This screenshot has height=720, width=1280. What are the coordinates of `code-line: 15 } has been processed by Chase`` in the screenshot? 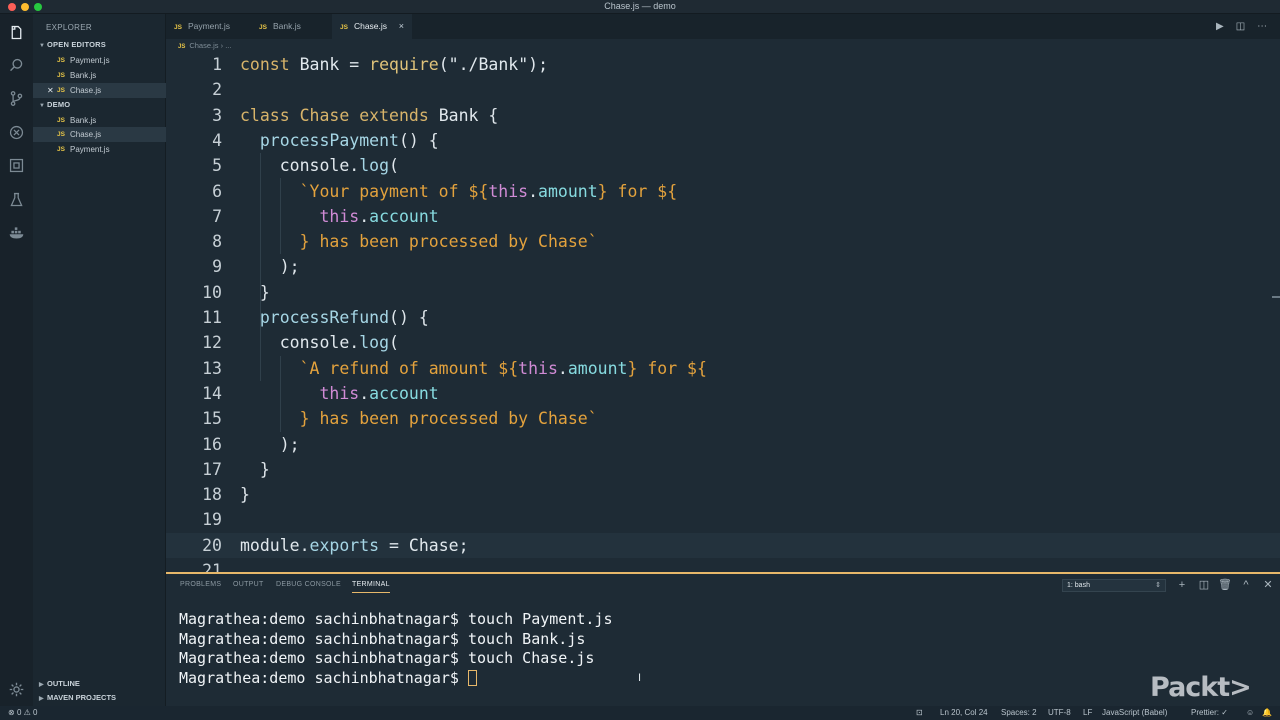 It's located at (400, 419).